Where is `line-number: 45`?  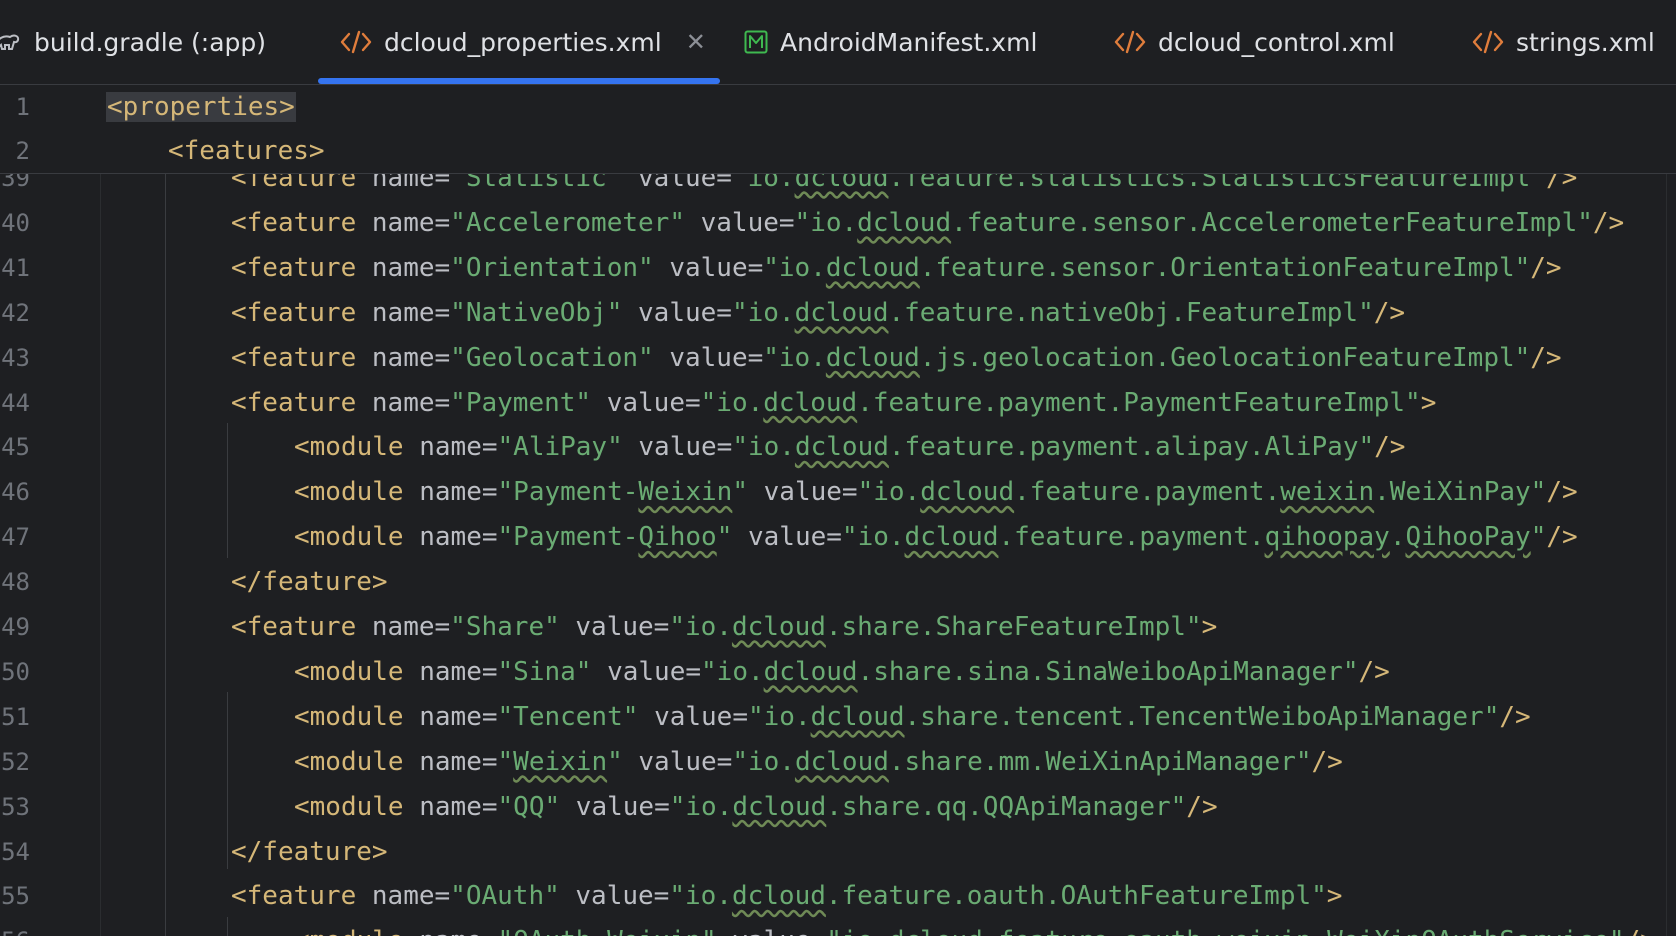
line-number: 45 is located at coordinates (15, 447).